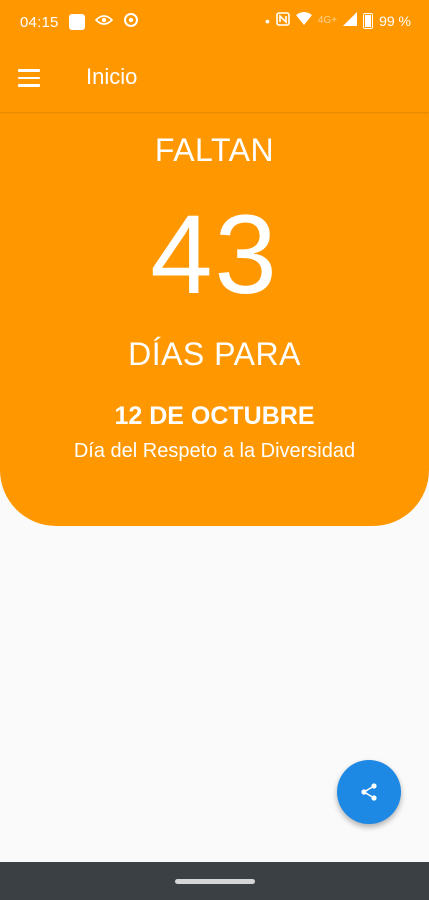 The height and width of the screenshot is (900, 429). I want to click on home-gesture-handle, so click(215, 881).